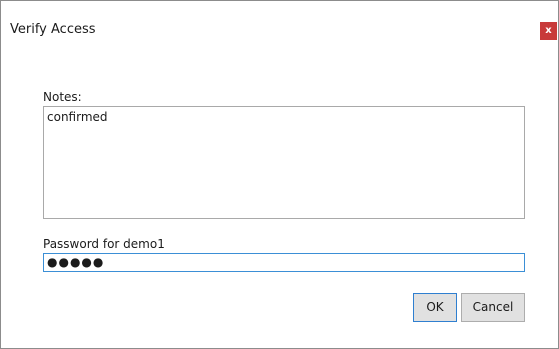 This screenshot has height=349, width=559. I want to click on cancel-button: Cancel, so click(493, 307).